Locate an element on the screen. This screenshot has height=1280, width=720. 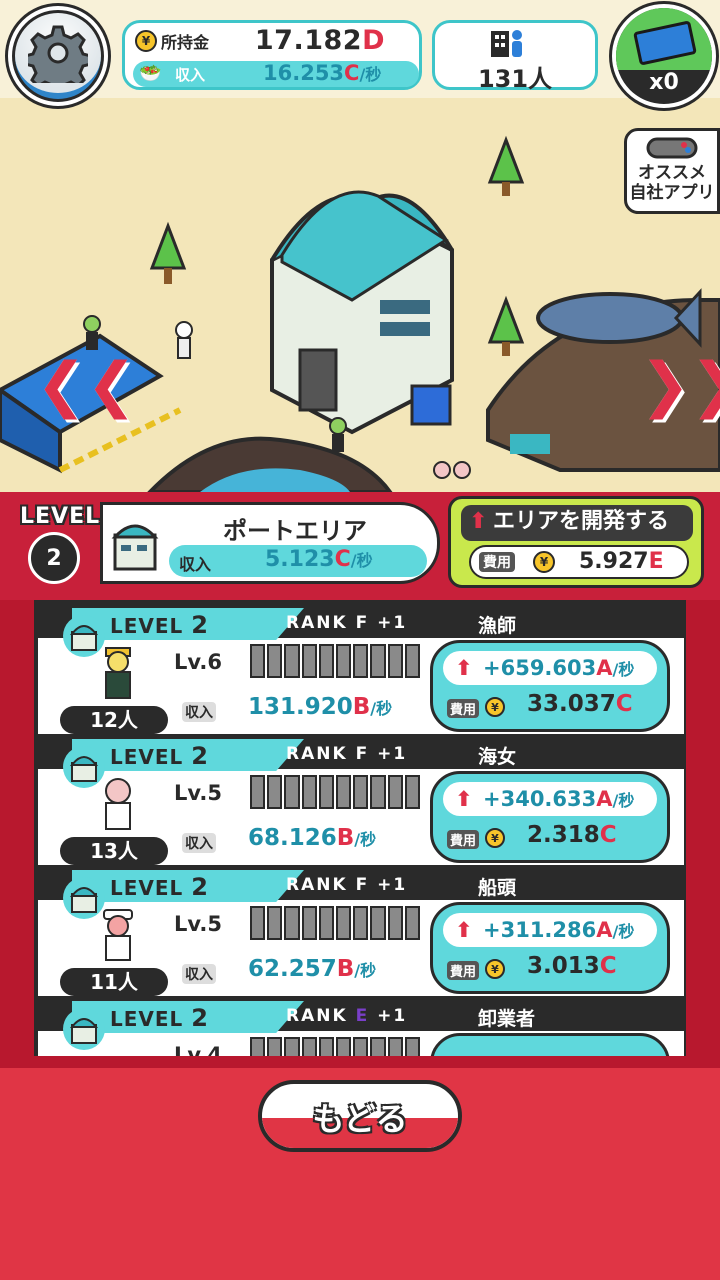
worker-income-value: 131.920B/秒 is located at coordinates (320, 707).